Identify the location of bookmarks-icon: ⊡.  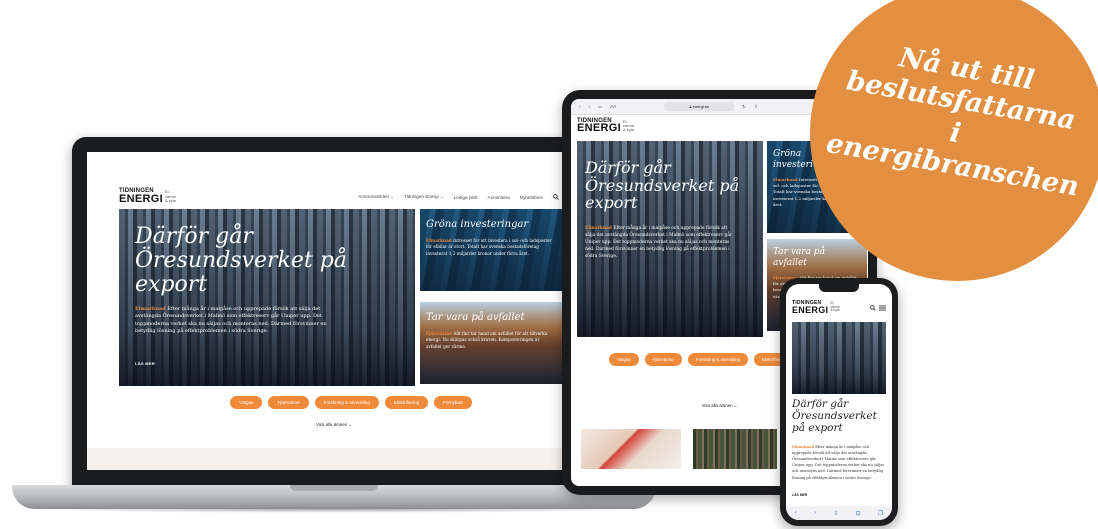
(858, 513).